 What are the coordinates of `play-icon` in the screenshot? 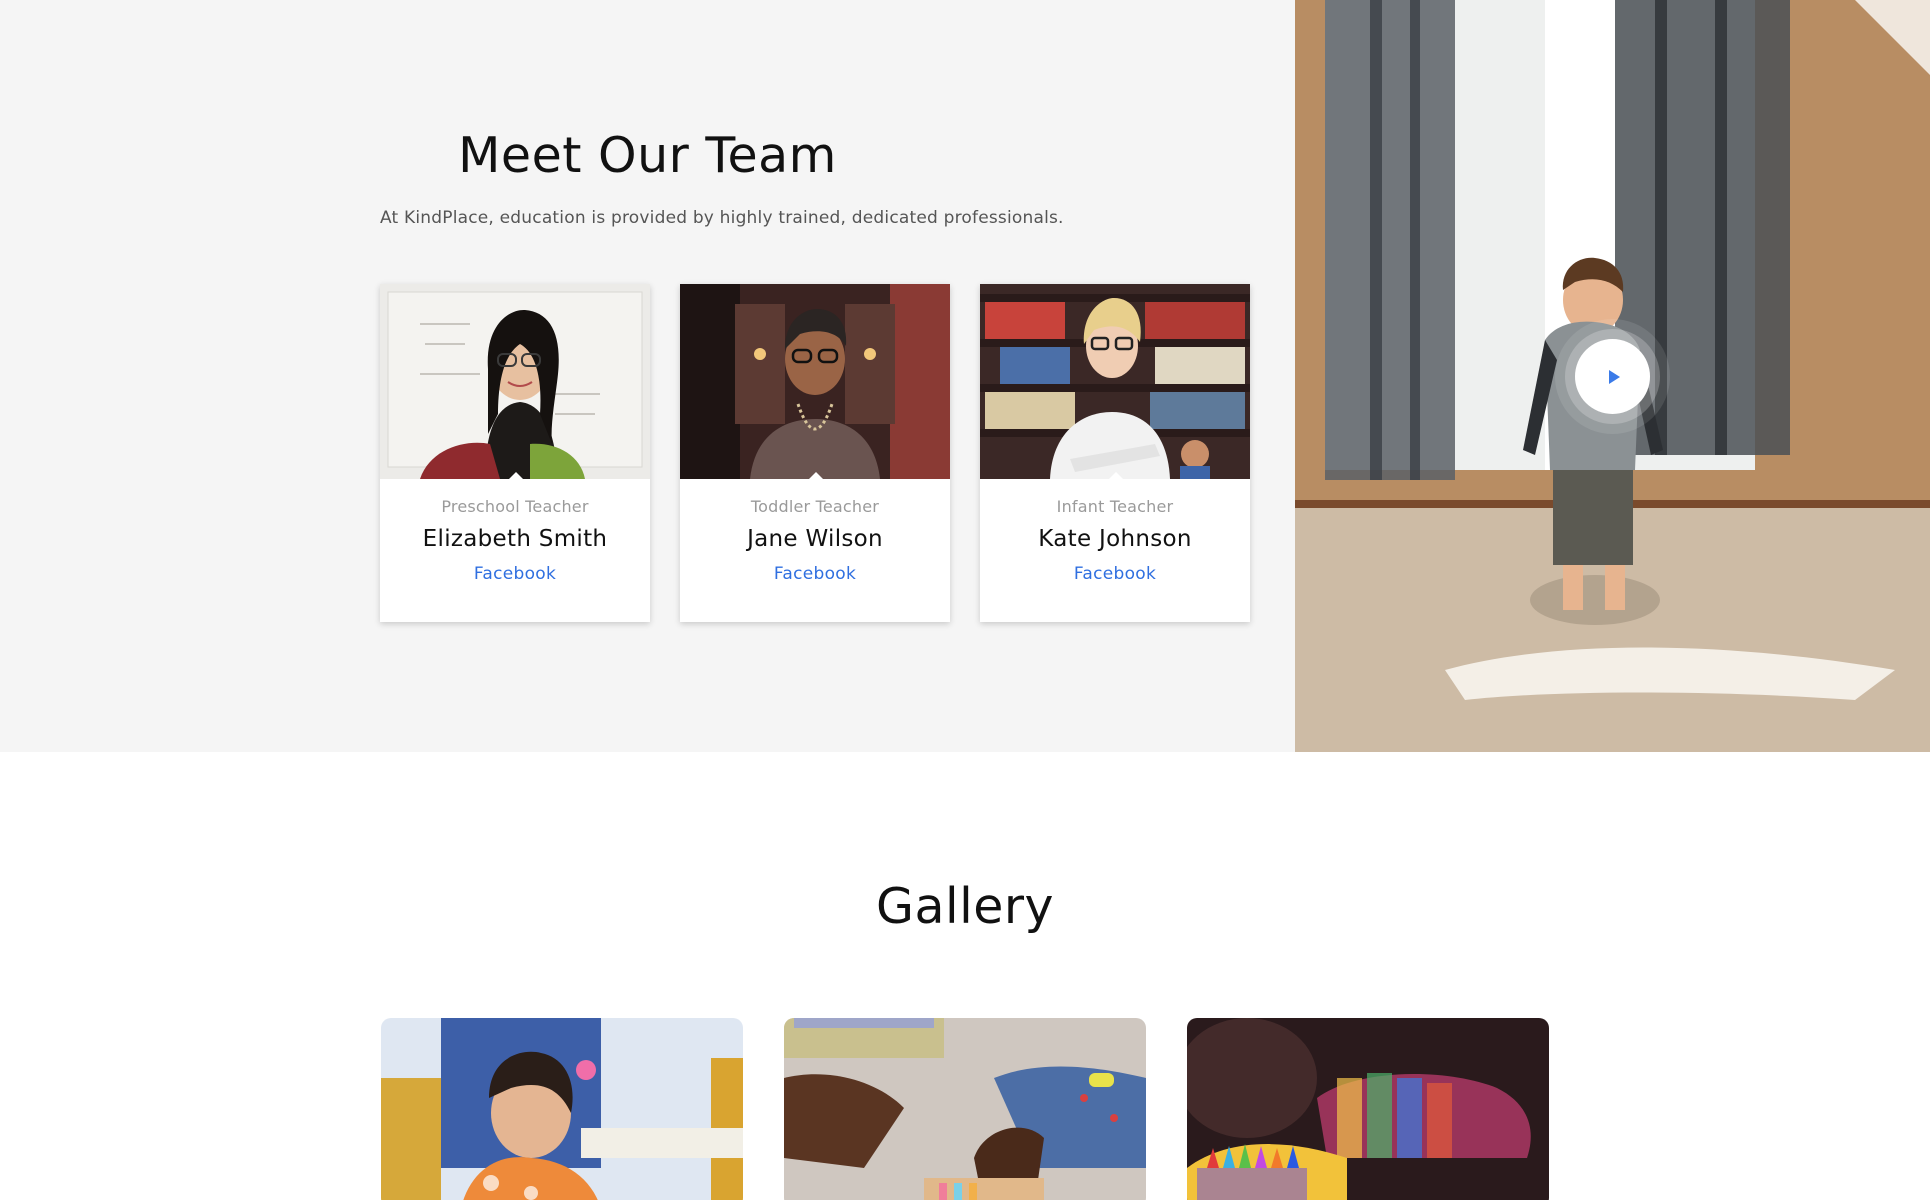 It's located at (1614, 376).